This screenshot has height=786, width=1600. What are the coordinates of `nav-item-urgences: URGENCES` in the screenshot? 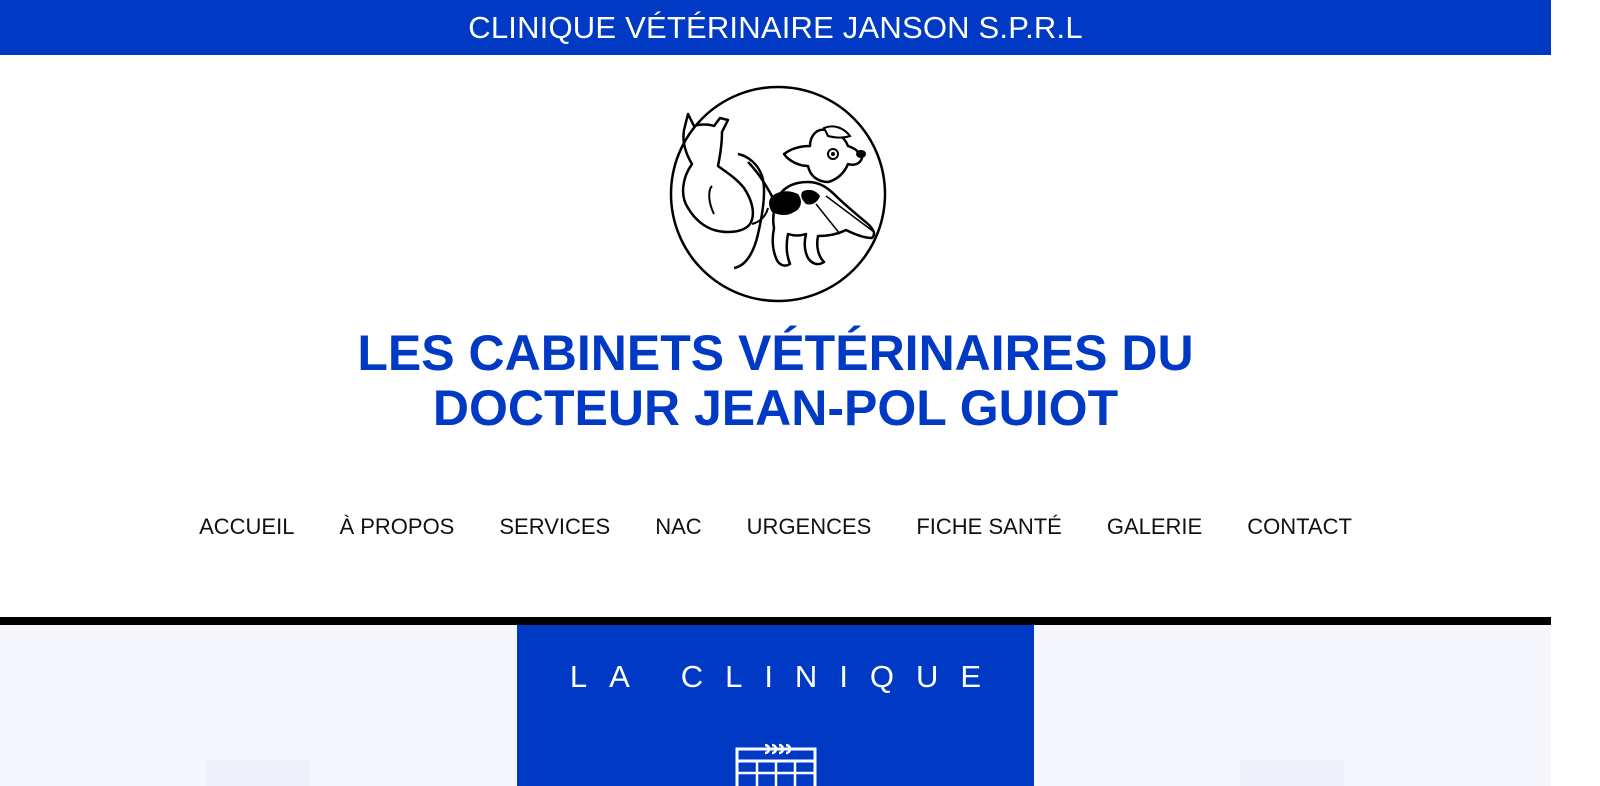 It's located at (809, 527).